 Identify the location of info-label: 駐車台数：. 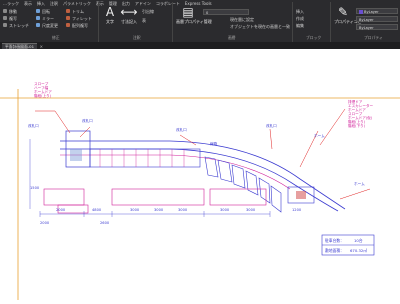
(334, 240).